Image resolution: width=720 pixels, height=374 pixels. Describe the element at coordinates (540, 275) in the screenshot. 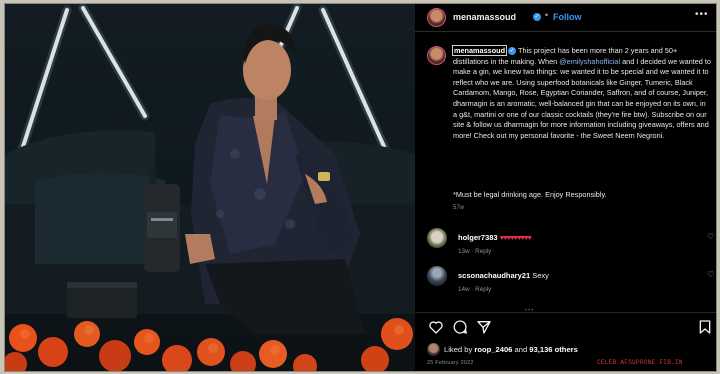

I see `comment-body: Sexy` at that location.